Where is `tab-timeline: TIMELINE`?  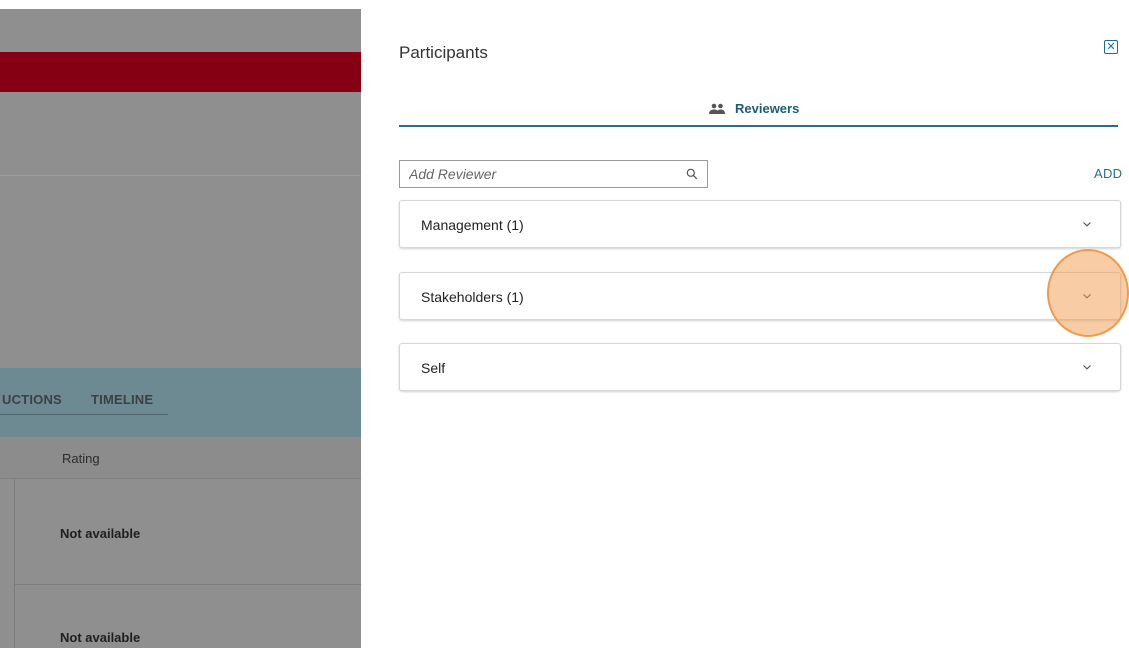
tab-timeline: TIMELINE is located at coordinates (122, 399).